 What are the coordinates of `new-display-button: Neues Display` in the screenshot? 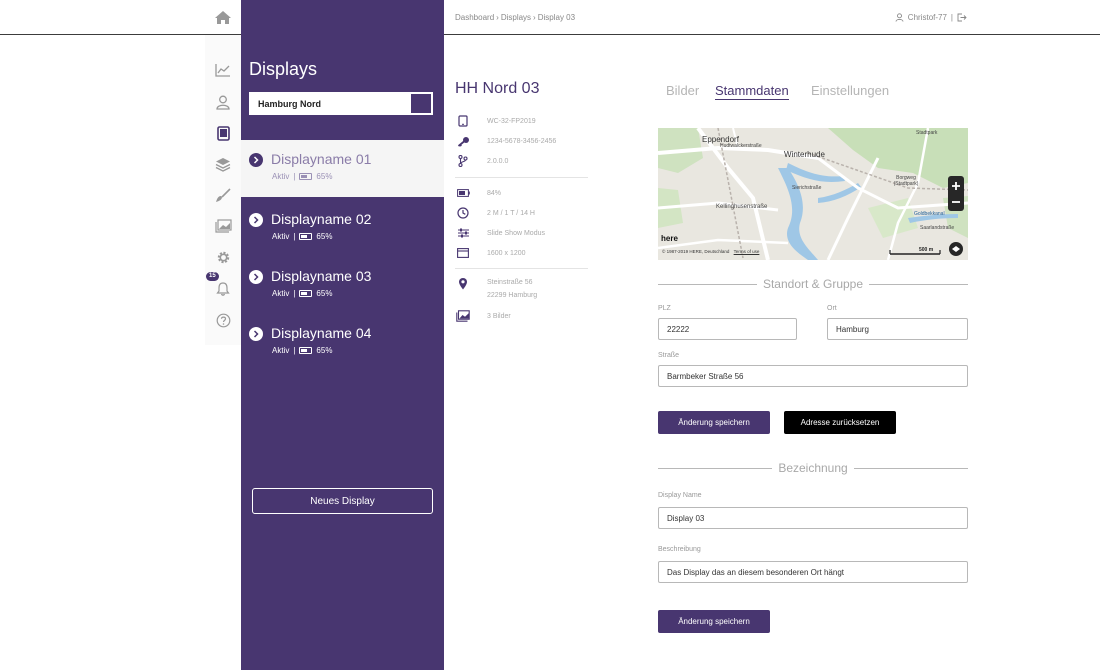 It's located at (342, 501).